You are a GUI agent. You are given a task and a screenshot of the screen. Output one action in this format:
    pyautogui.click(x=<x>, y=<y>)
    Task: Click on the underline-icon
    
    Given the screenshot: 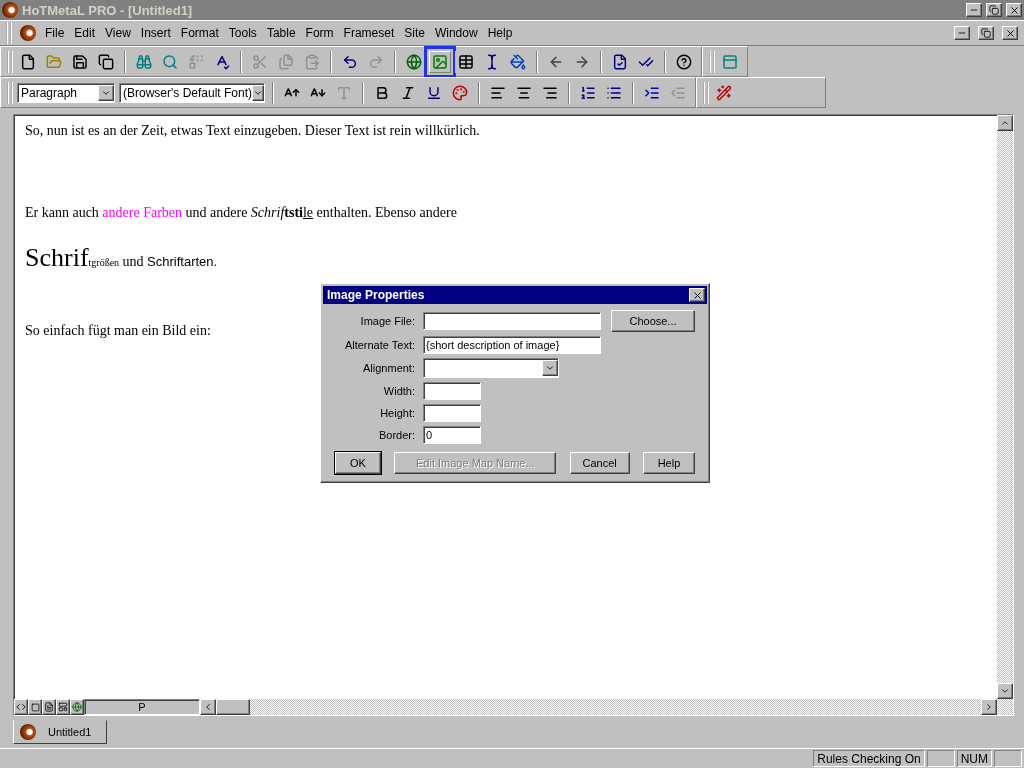 What is the action you would take?
    pyautogui.click(x=434, y=92)
    